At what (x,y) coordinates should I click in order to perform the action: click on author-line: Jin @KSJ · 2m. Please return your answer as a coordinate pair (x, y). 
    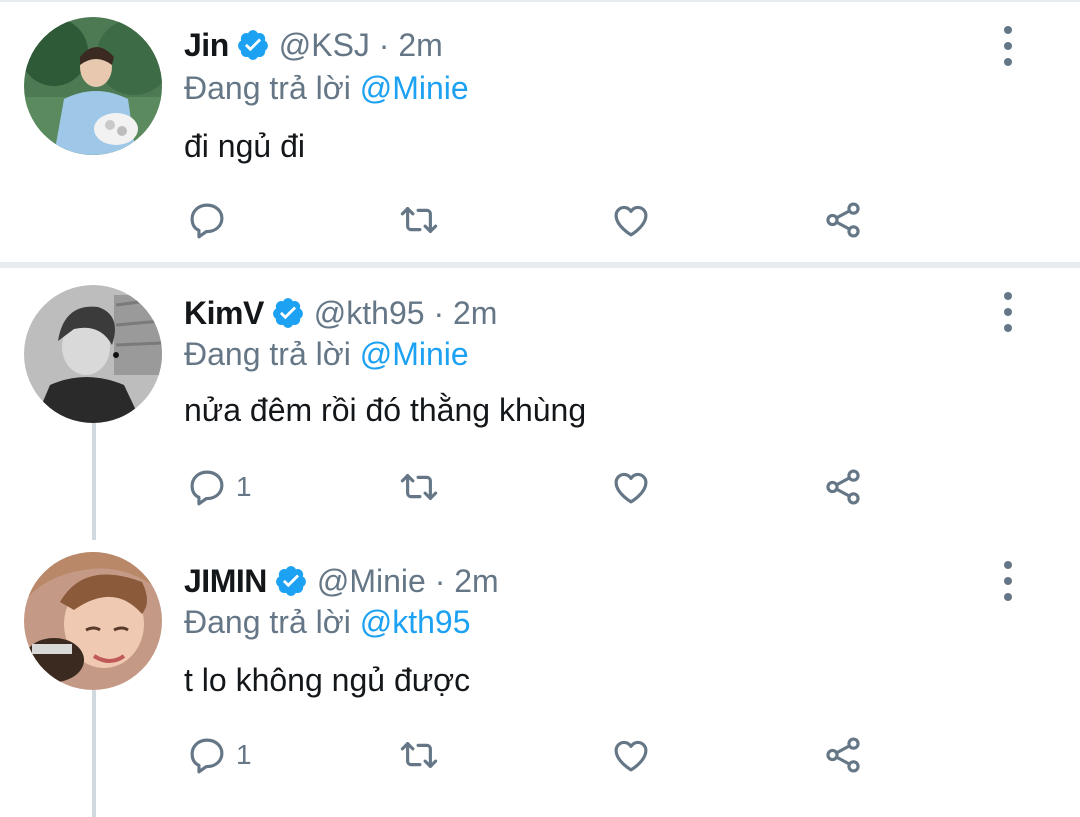
    Looking at the image, I should click on (313, 45).